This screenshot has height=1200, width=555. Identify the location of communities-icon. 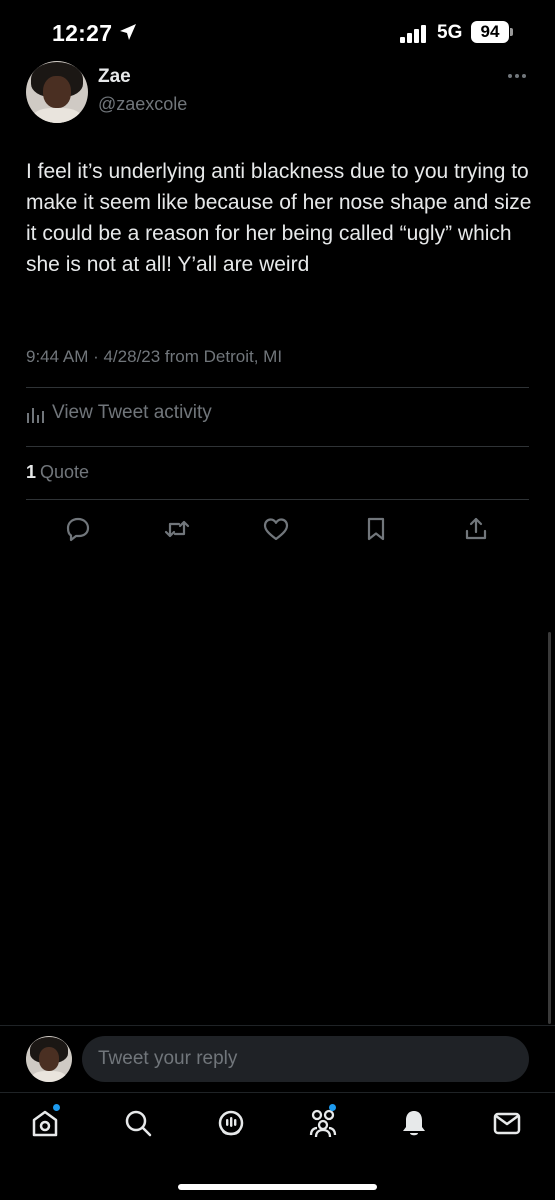
(323, 1123).